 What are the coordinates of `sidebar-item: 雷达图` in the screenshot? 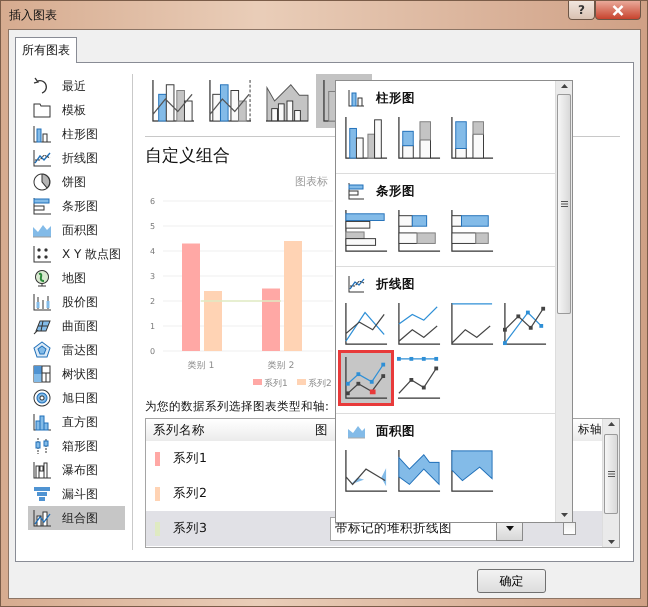 It's located at (76, 350).